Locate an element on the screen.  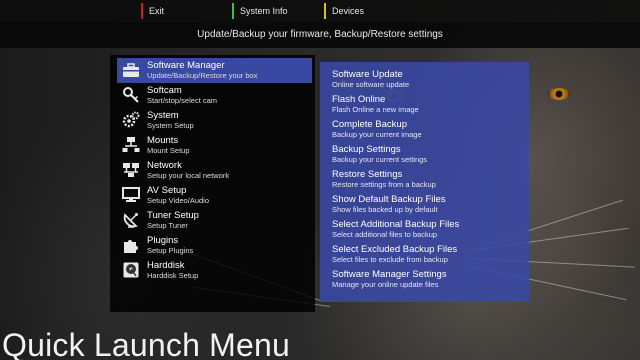
menu-item-subtitle: Start/stop/select cam is located at coordinates (182, 100).